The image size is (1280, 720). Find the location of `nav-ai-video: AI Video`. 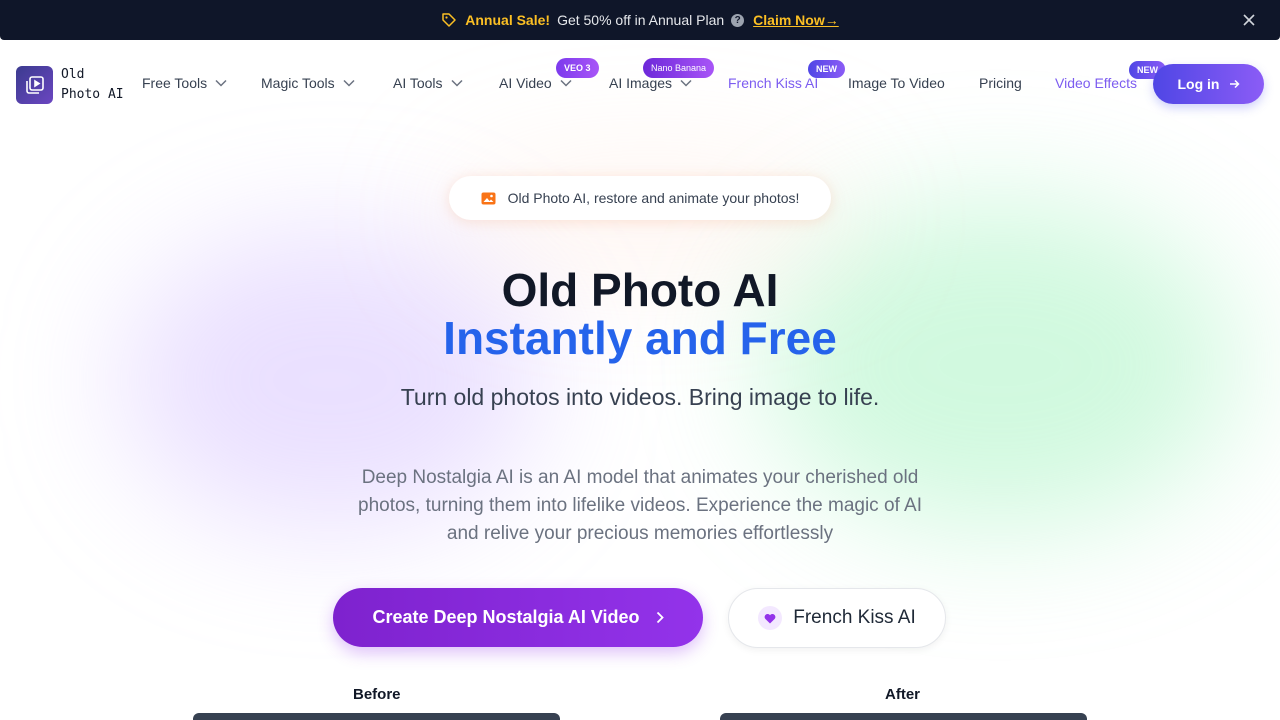

nav-ai-video: AI Video is located at coordinates (535, 83).